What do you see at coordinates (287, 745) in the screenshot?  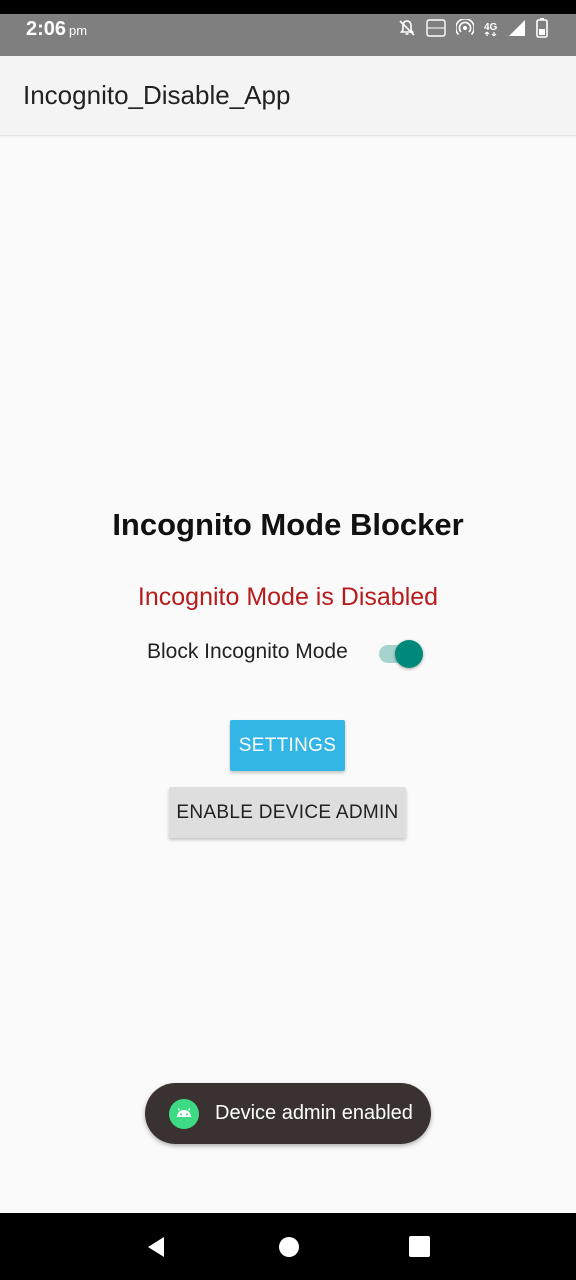 I see `settings-button: SETTINGS` at bounding box center [287, 745].